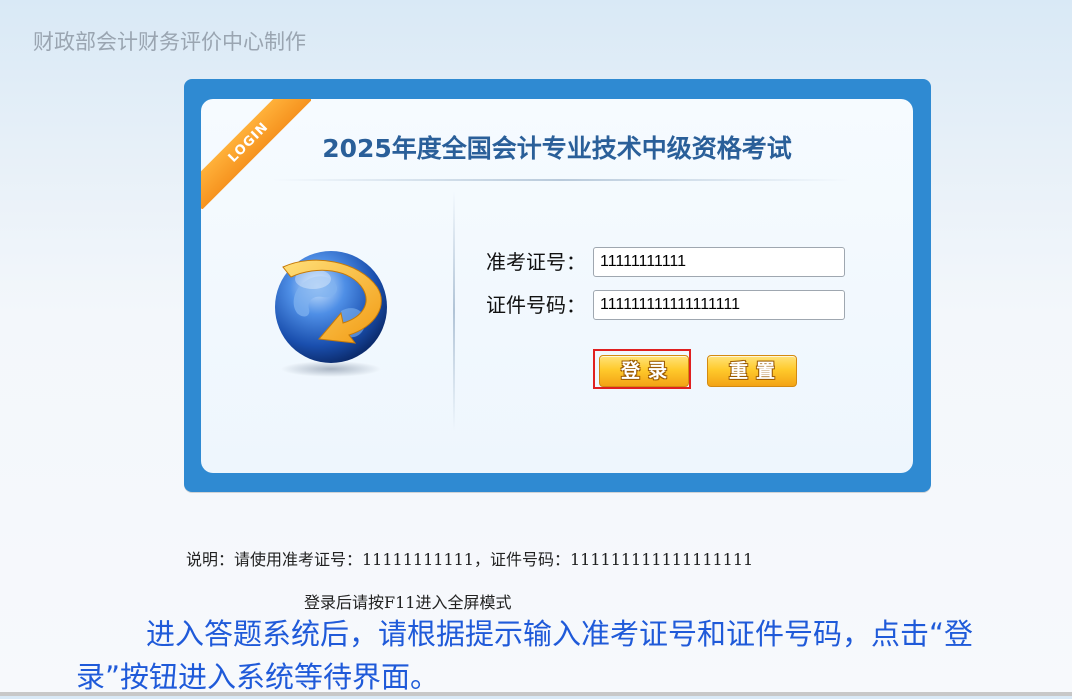 The image size is (1072, 699). I want to click on id-number-input, so click(719, 305).